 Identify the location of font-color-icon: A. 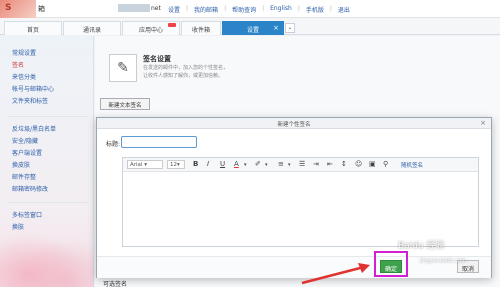
(236, 164).